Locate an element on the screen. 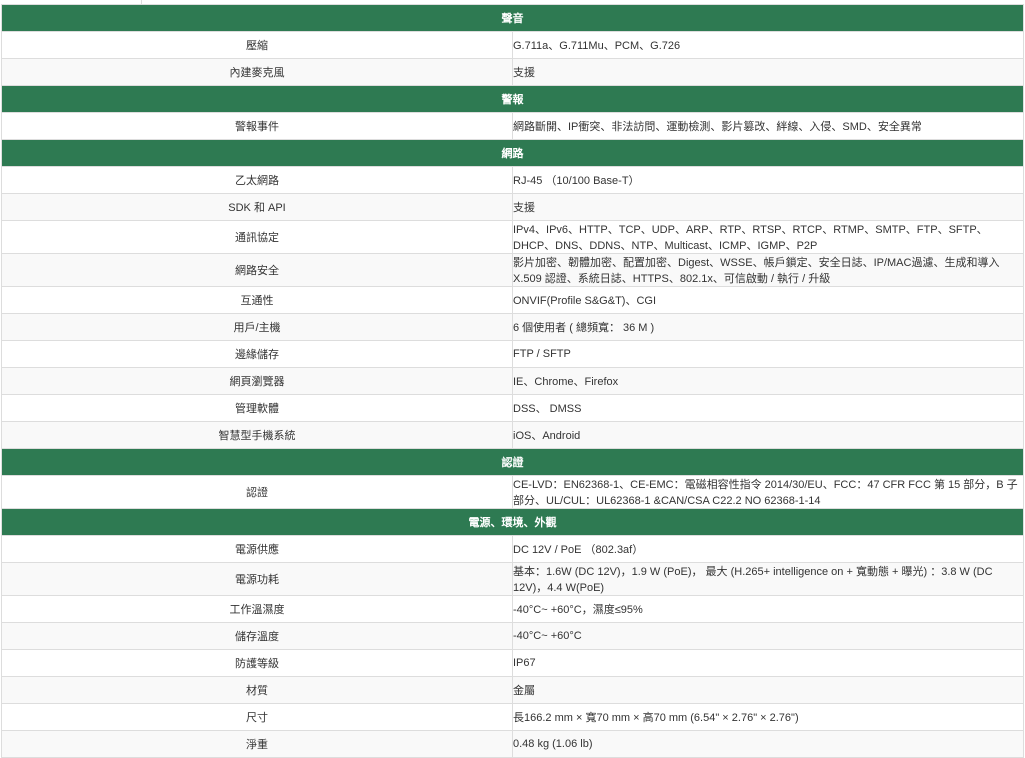 This screenshot has height=758, width=1025. spec-label: 智慧型手機系統 is located at coordinates (257, 435).